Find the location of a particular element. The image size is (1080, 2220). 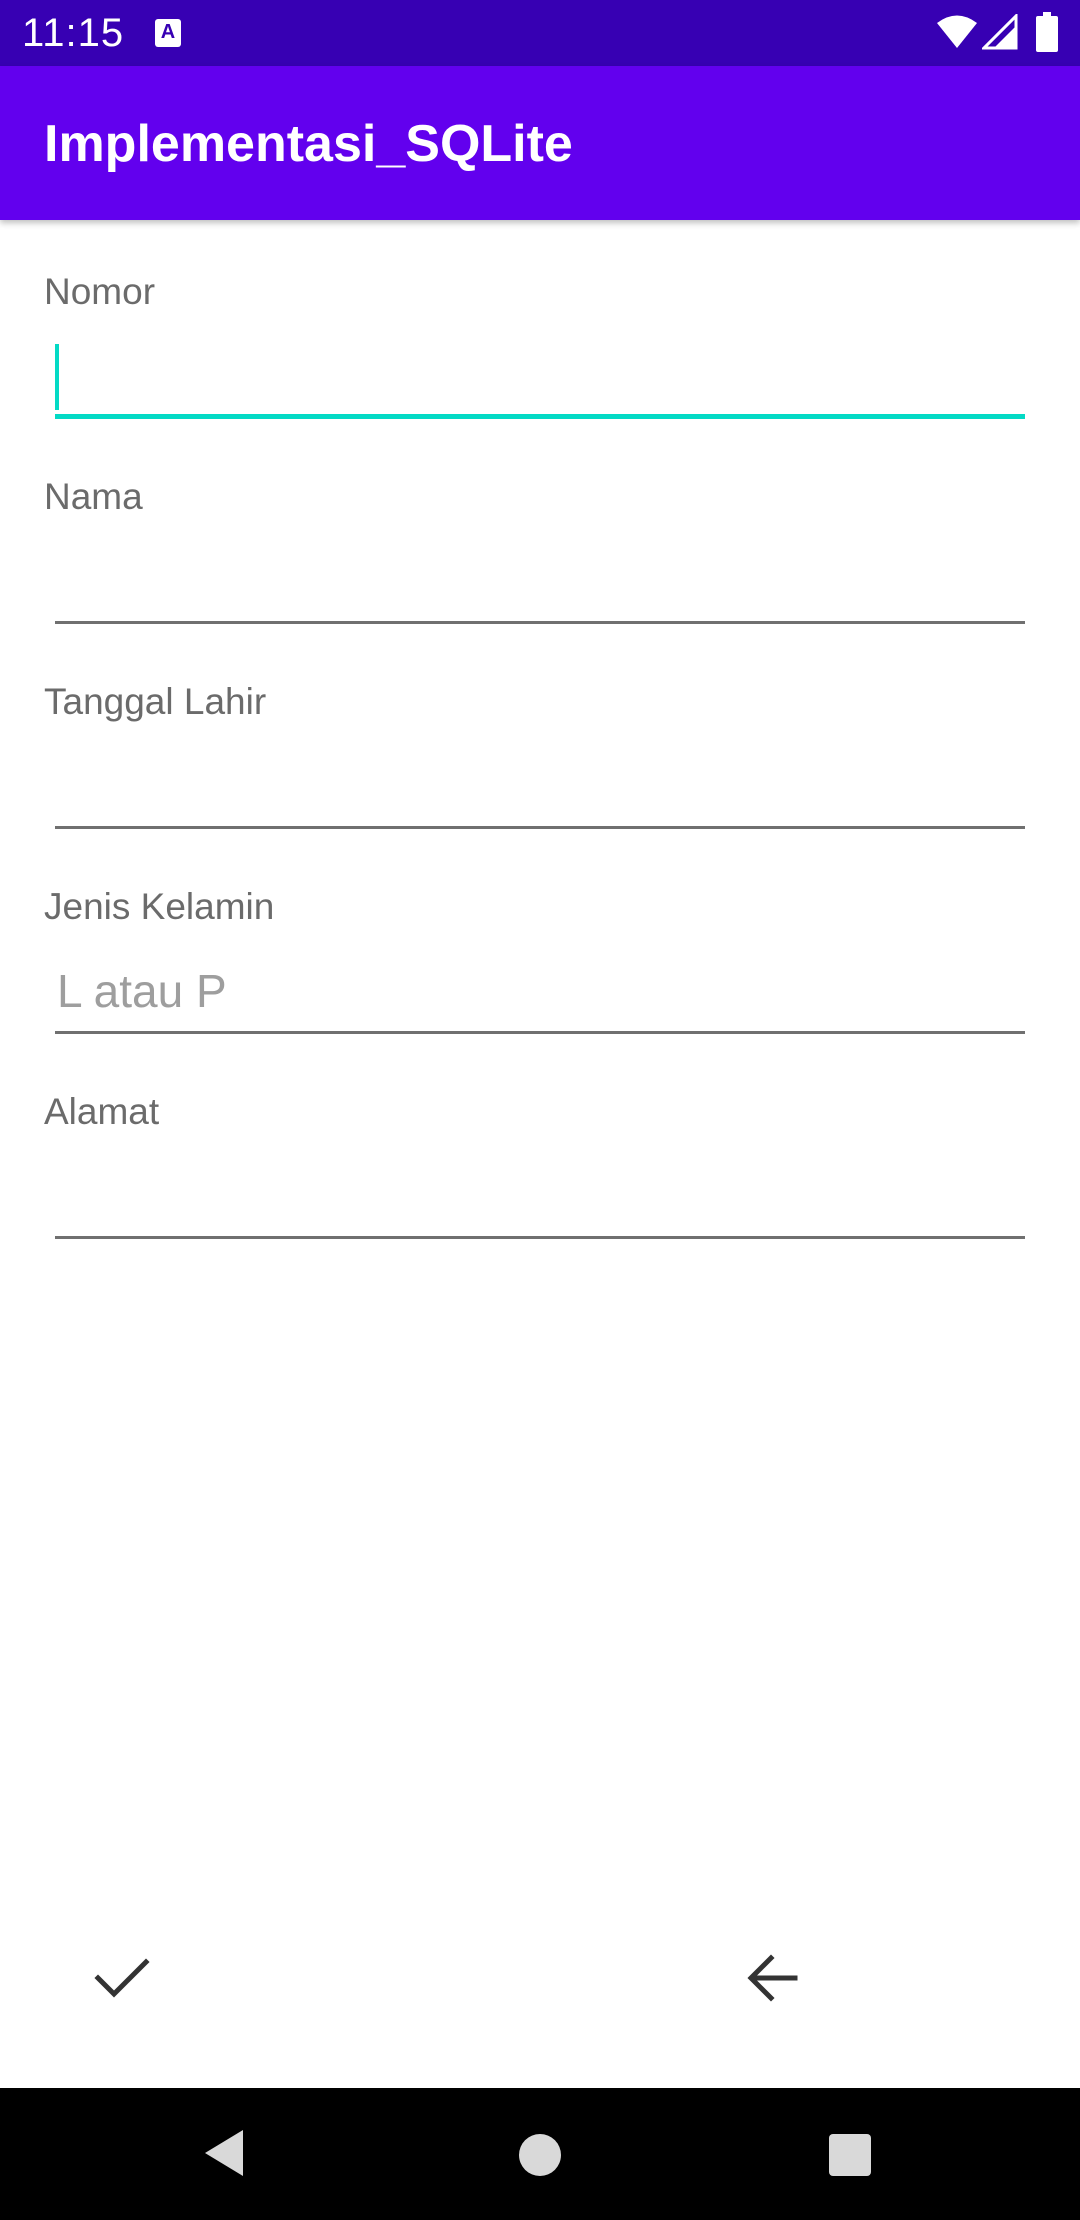

system-nav-bar is located at coordinates (540, 2154).